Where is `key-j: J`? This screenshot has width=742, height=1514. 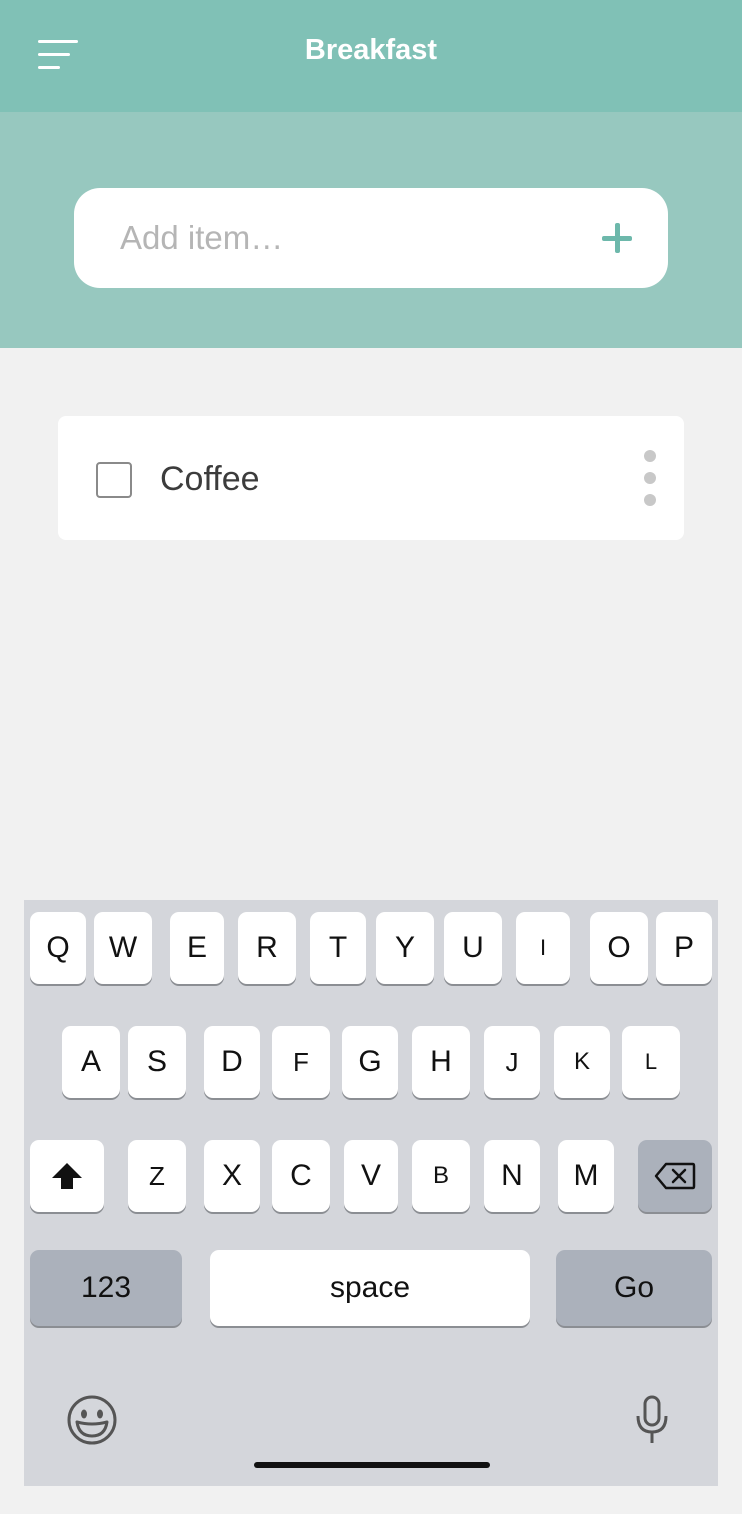 key-j: J is located at coordinates (512, 1062).